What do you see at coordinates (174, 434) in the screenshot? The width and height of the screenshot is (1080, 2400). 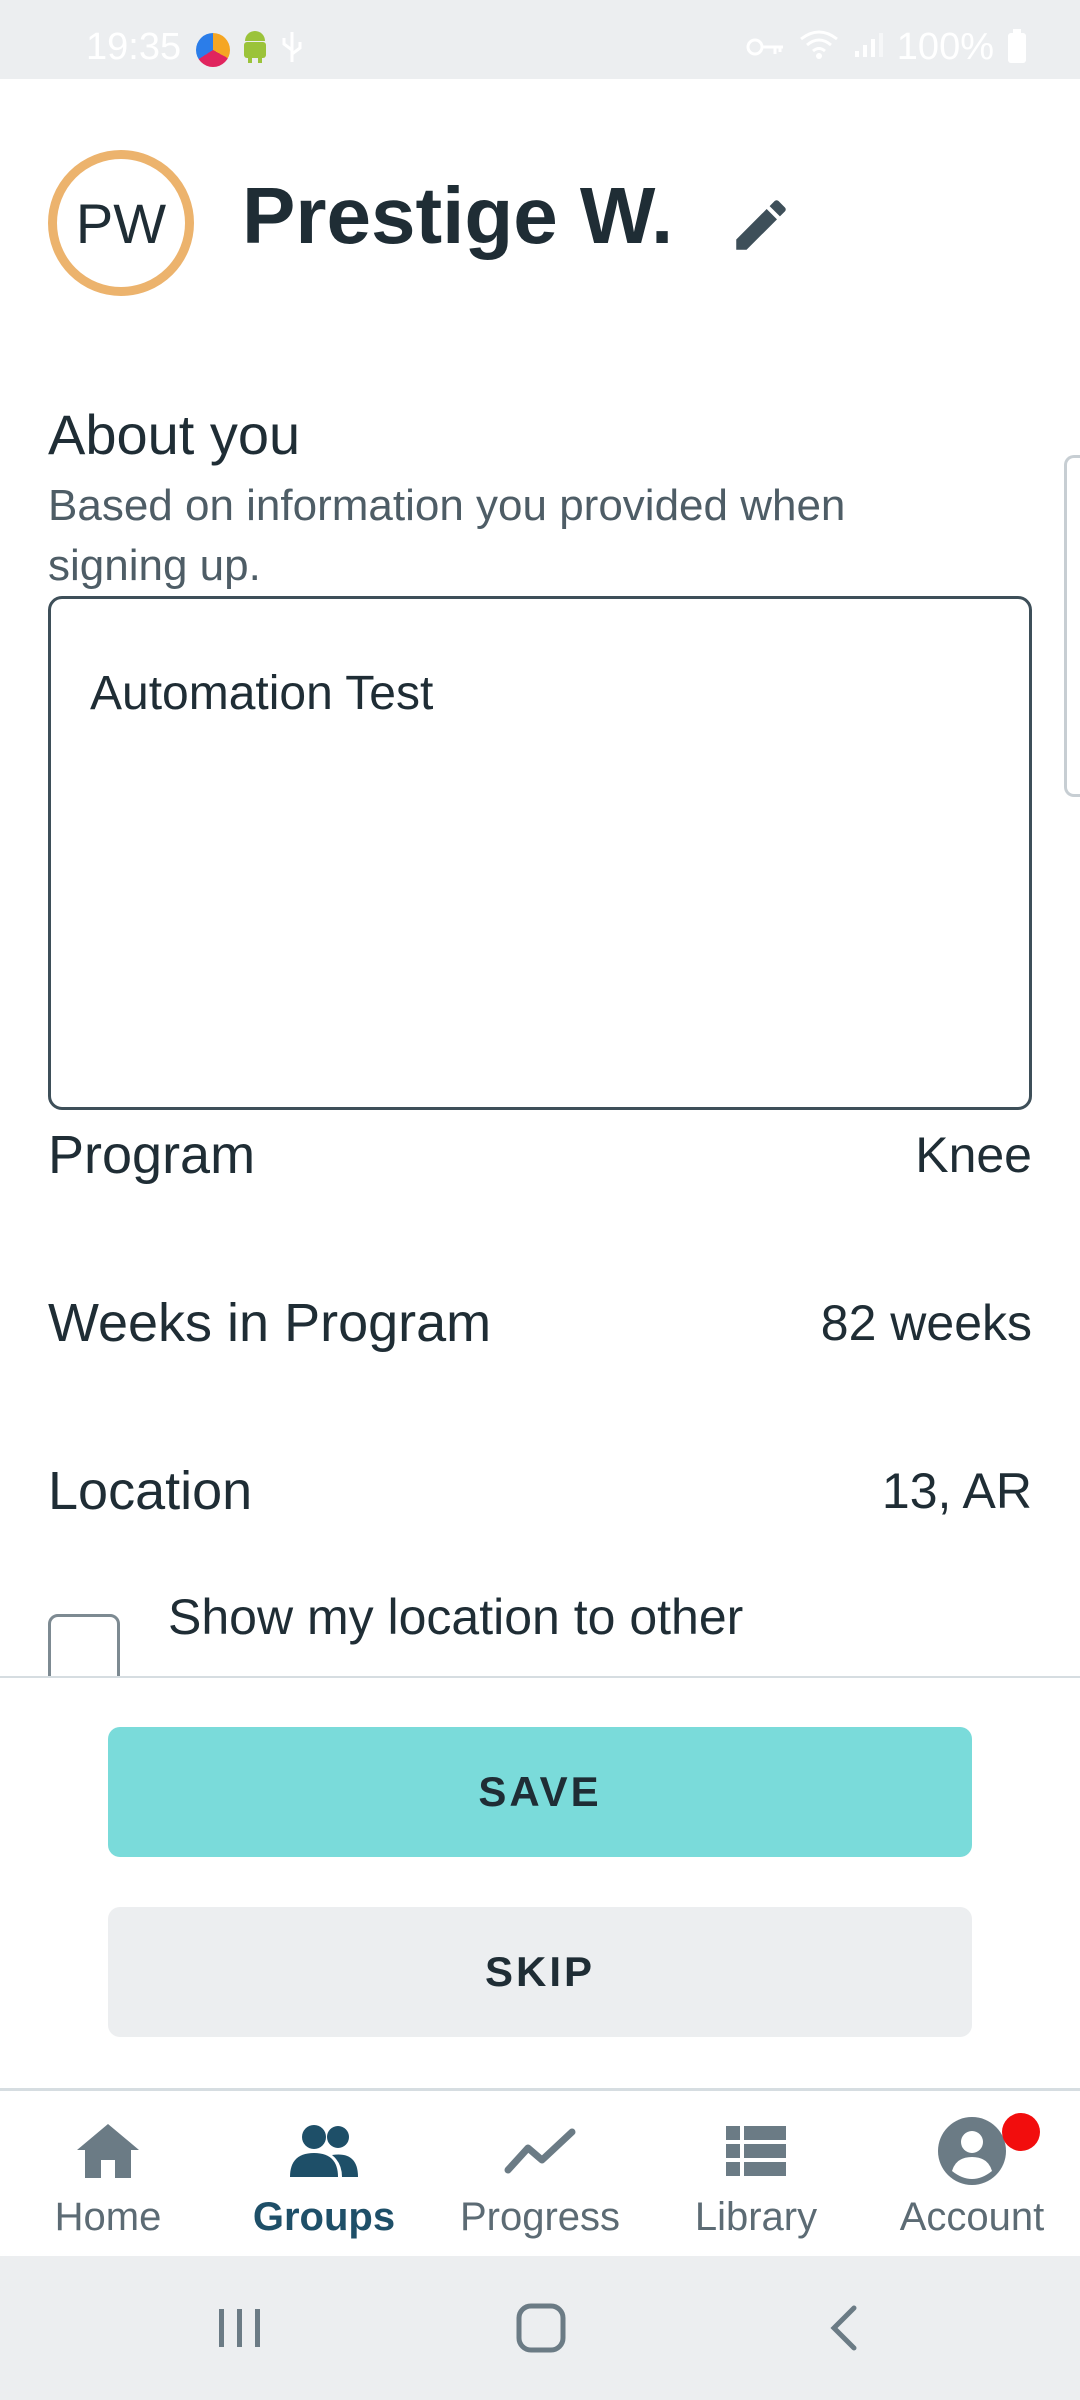 I see `about-title: About you` at bounding box center [174, 434].